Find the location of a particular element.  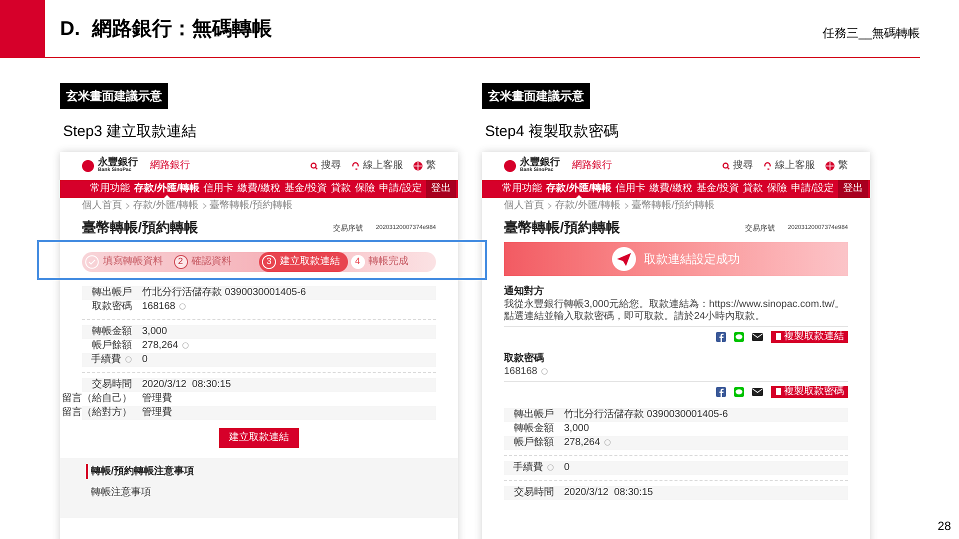

field-value: 管理費 is located at coordinates (157, 413).